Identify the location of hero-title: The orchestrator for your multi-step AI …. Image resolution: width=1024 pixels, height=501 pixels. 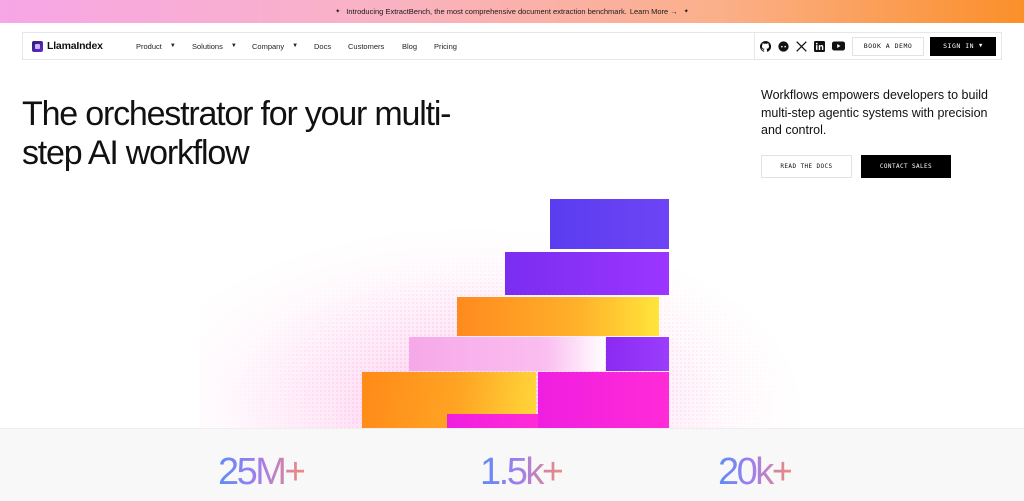
(237, 133).